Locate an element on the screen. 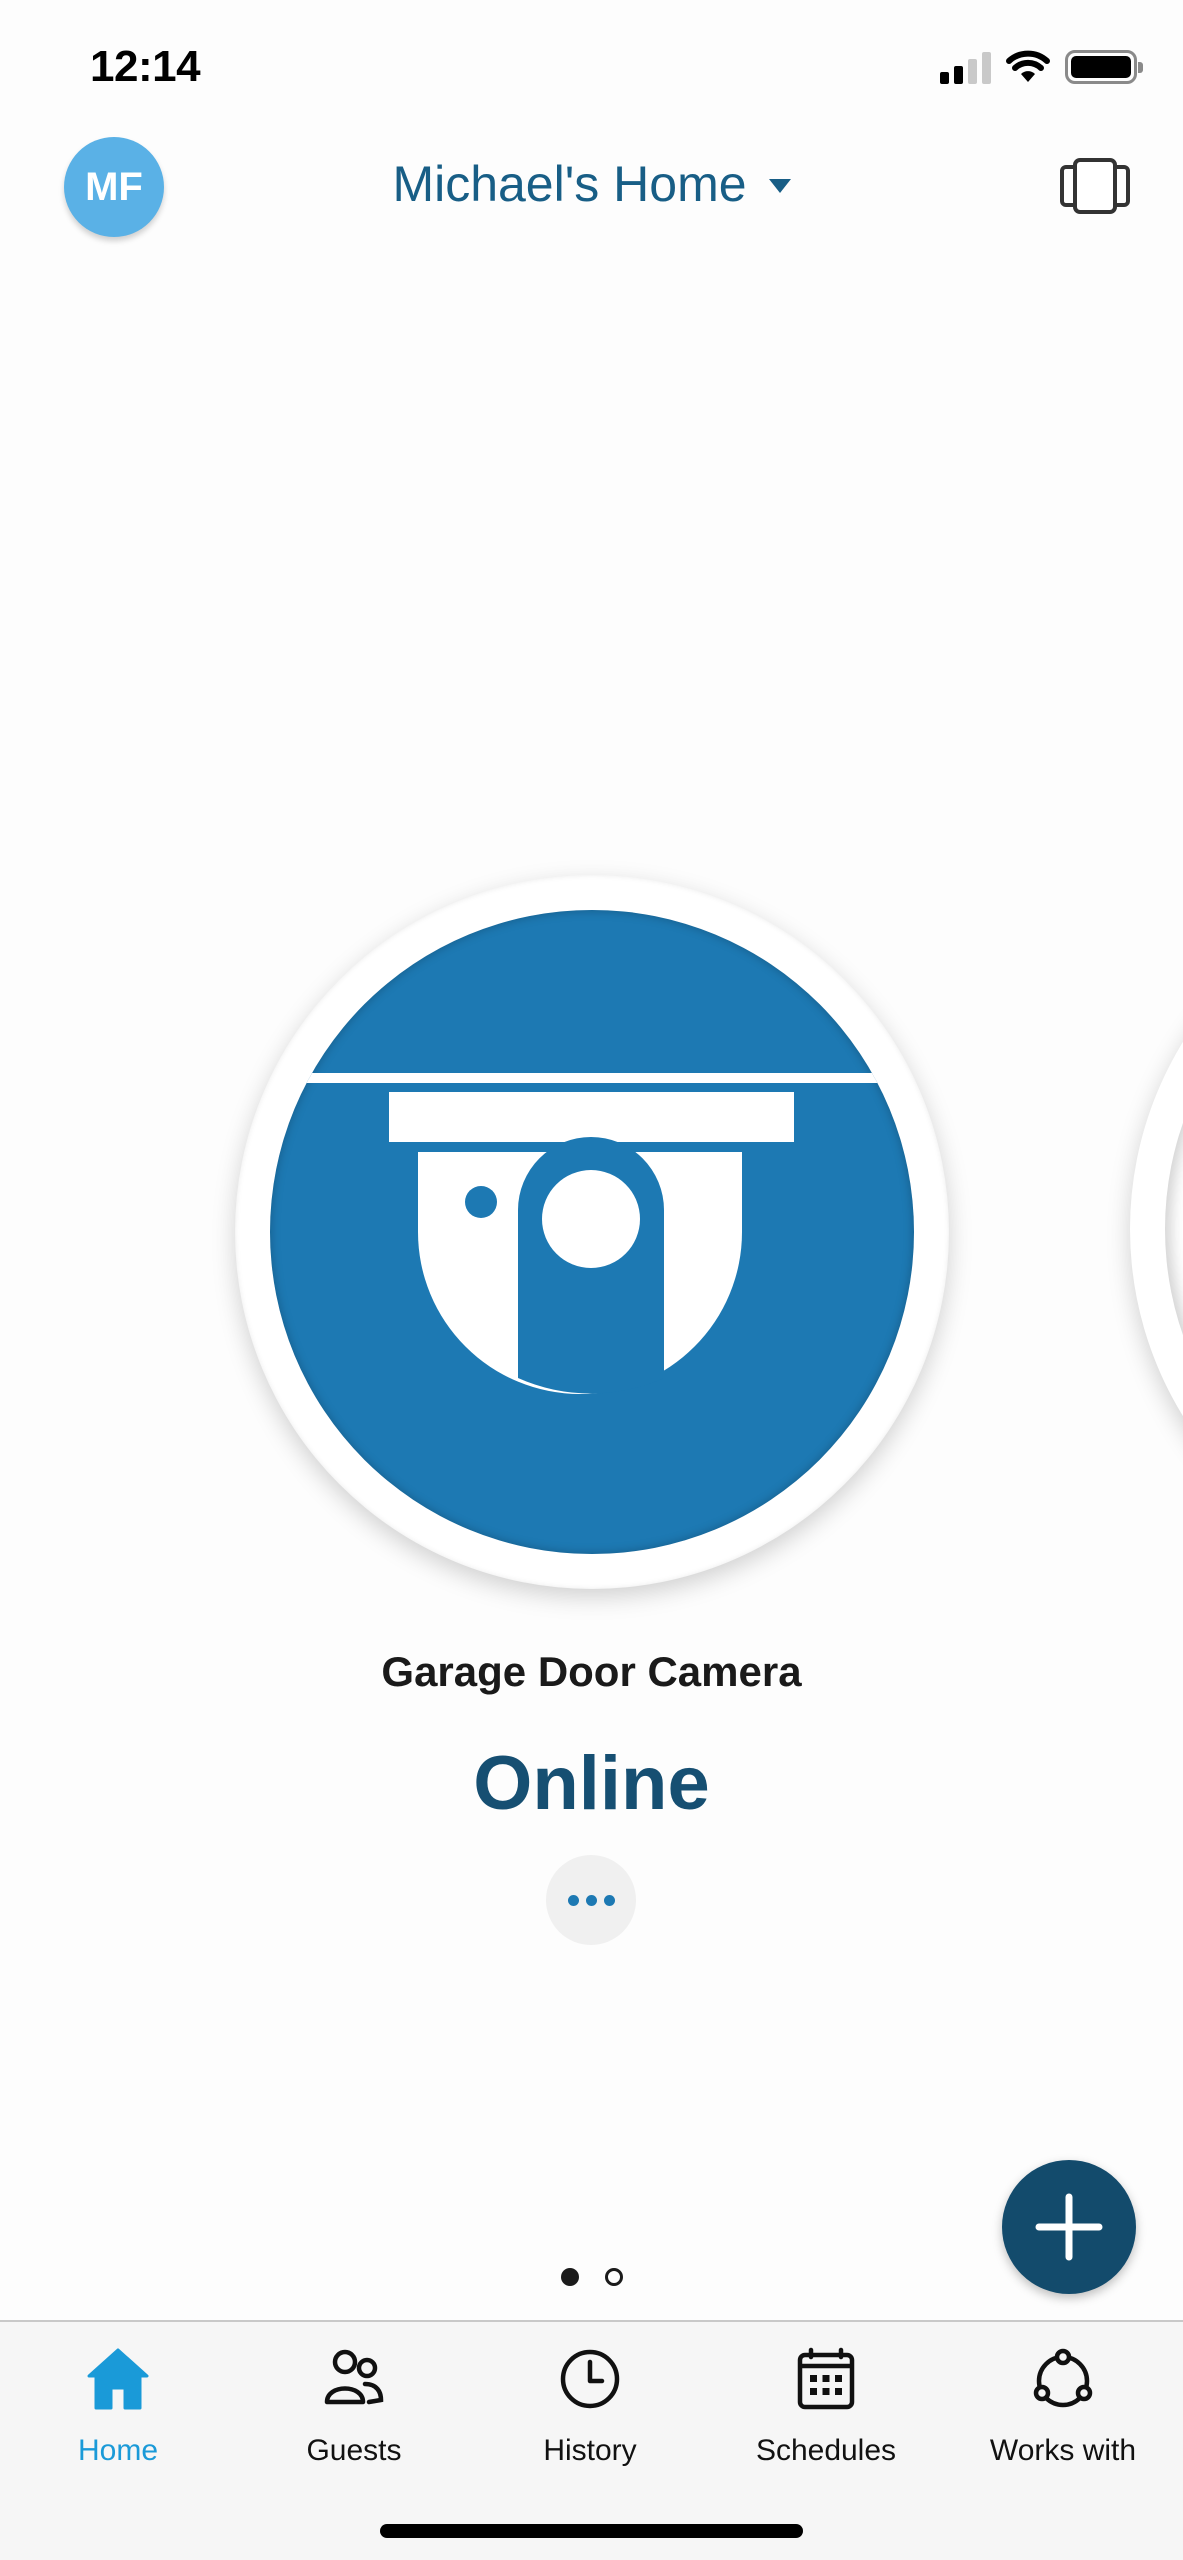 The height and width of the screenshot is (2560, 1183). battery-icon is located at coordinates (1104, 67).